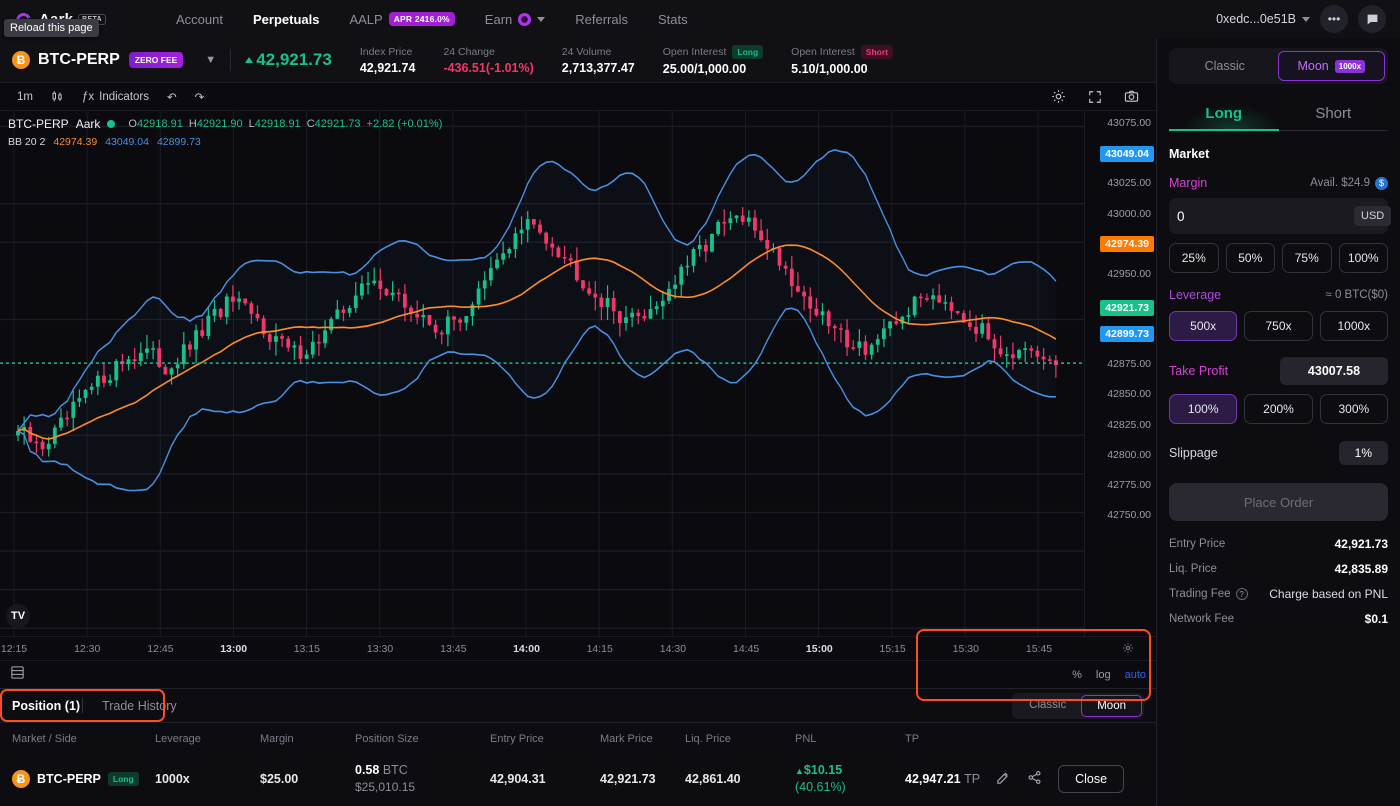 The image size is (1400, 806). What do you see at coordinates (469, 51) in the screenshot?
I see `stat-label: 24 Change` at bounding box center [469, 51].